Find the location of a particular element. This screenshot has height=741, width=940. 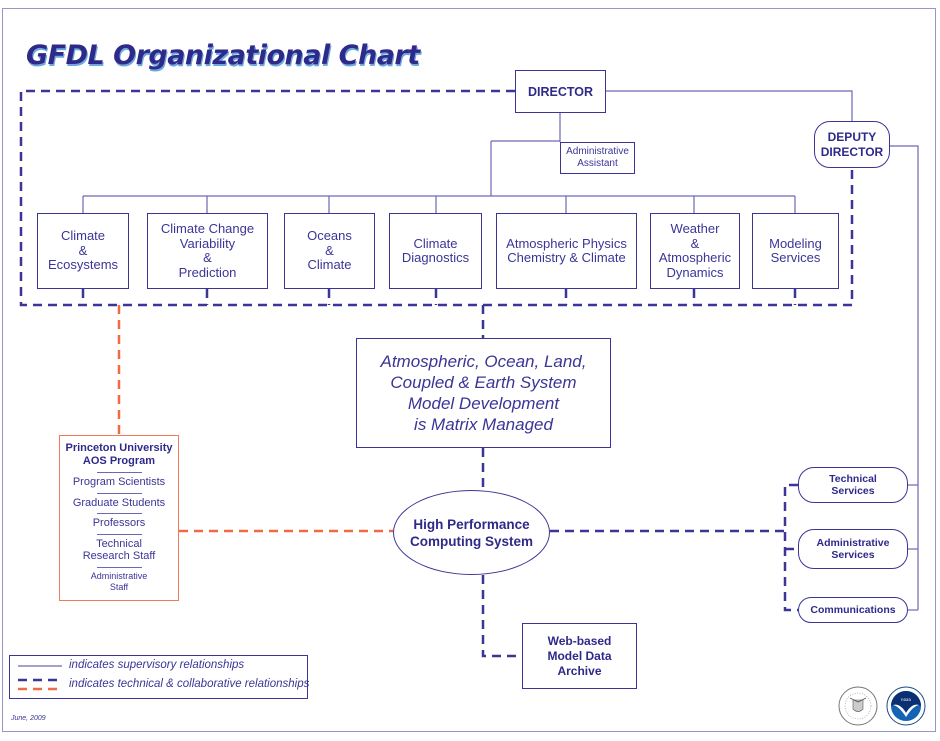

hpc-ellipse: High Performance Computing System is located at coordinates (471, 532).